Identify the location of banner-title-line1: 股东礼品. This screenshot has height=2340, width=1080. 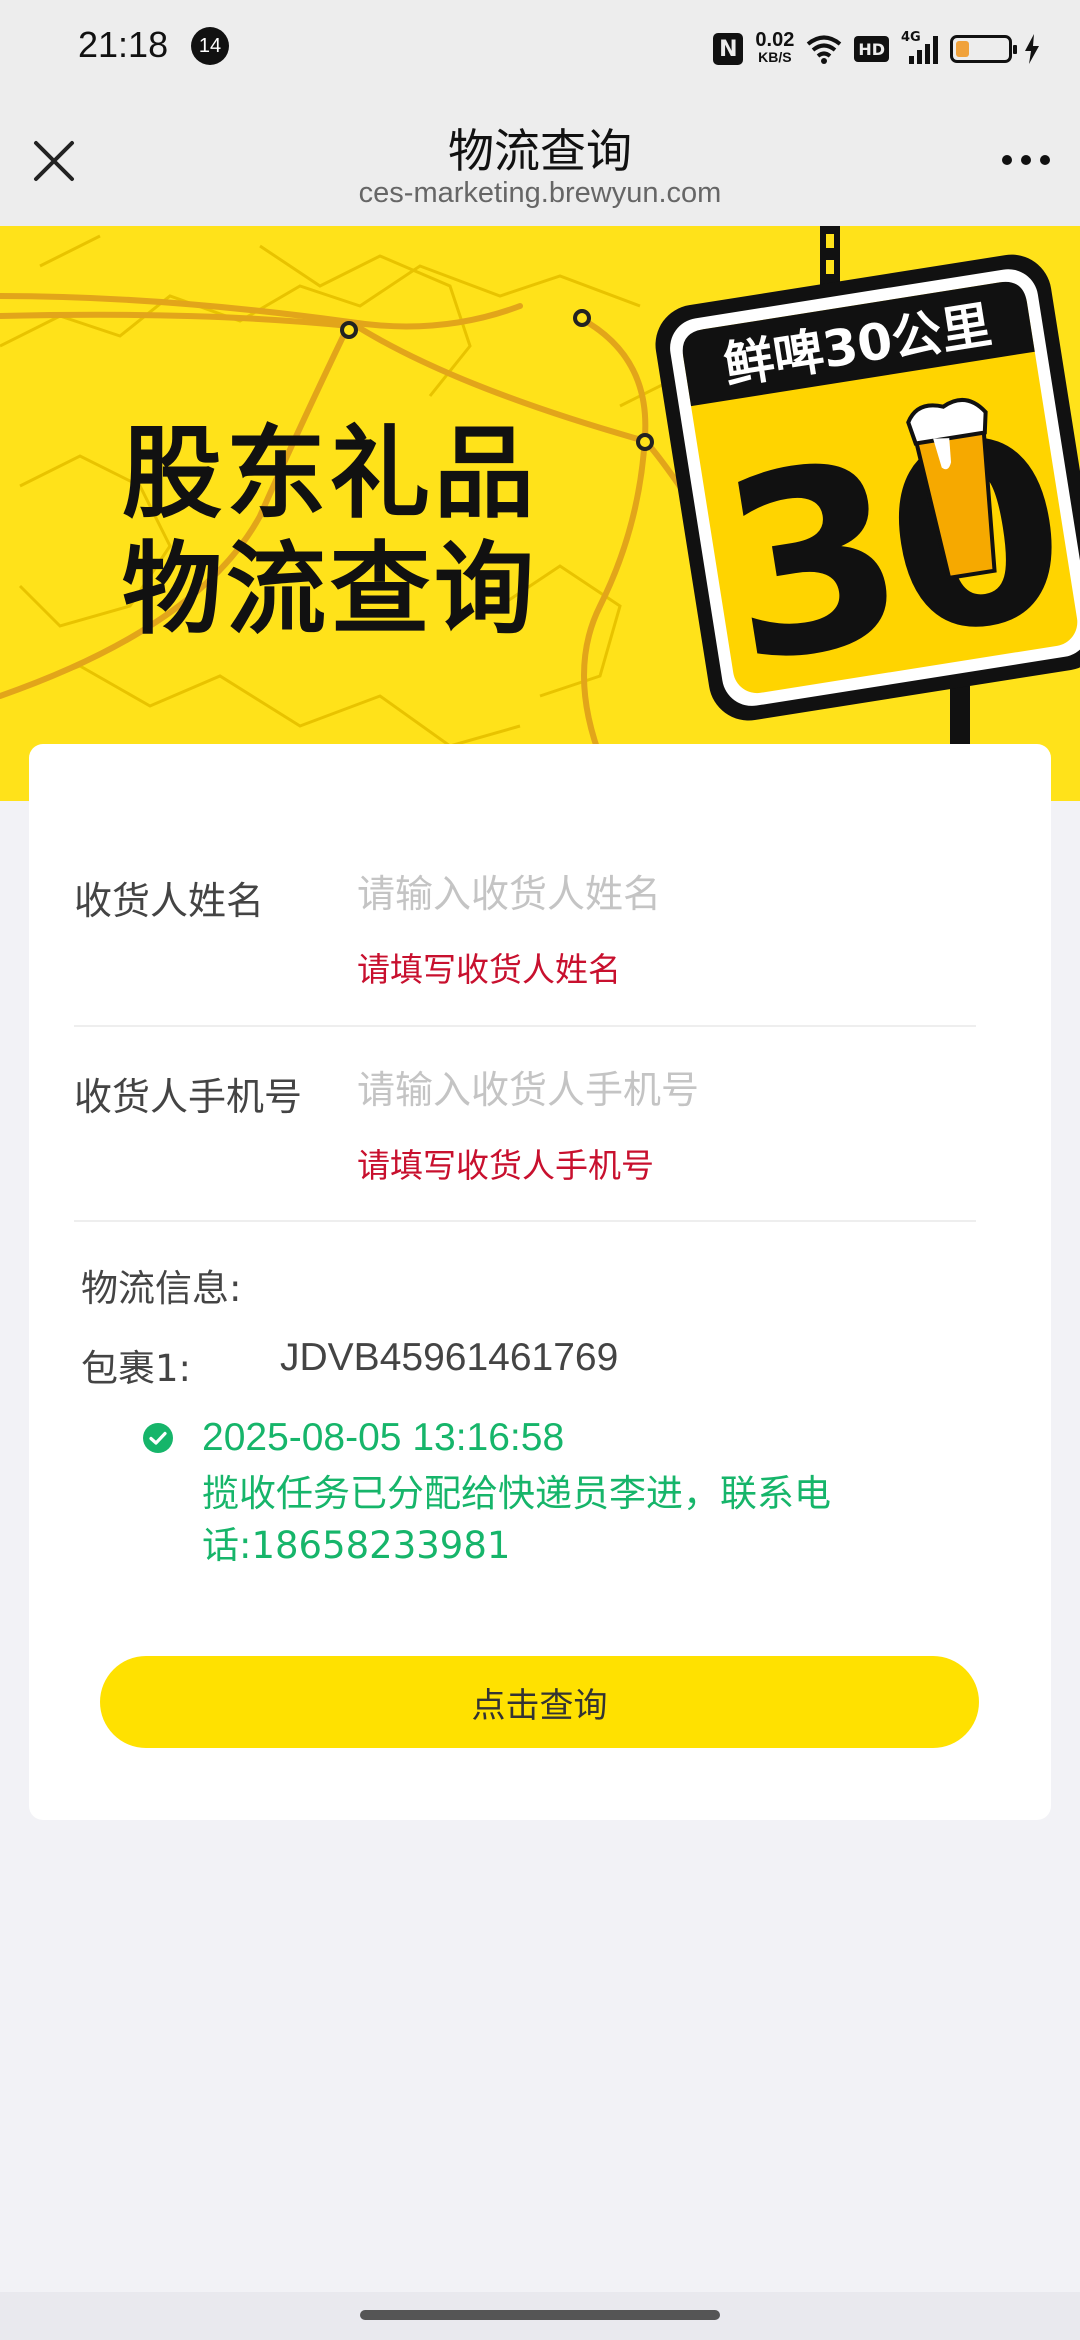
(330, 473).